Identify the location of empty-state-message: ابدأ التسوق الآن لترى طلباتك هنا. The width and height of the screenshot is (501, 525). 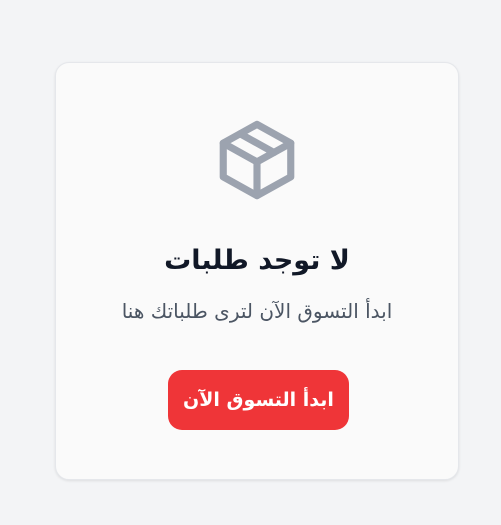
(257, 311).